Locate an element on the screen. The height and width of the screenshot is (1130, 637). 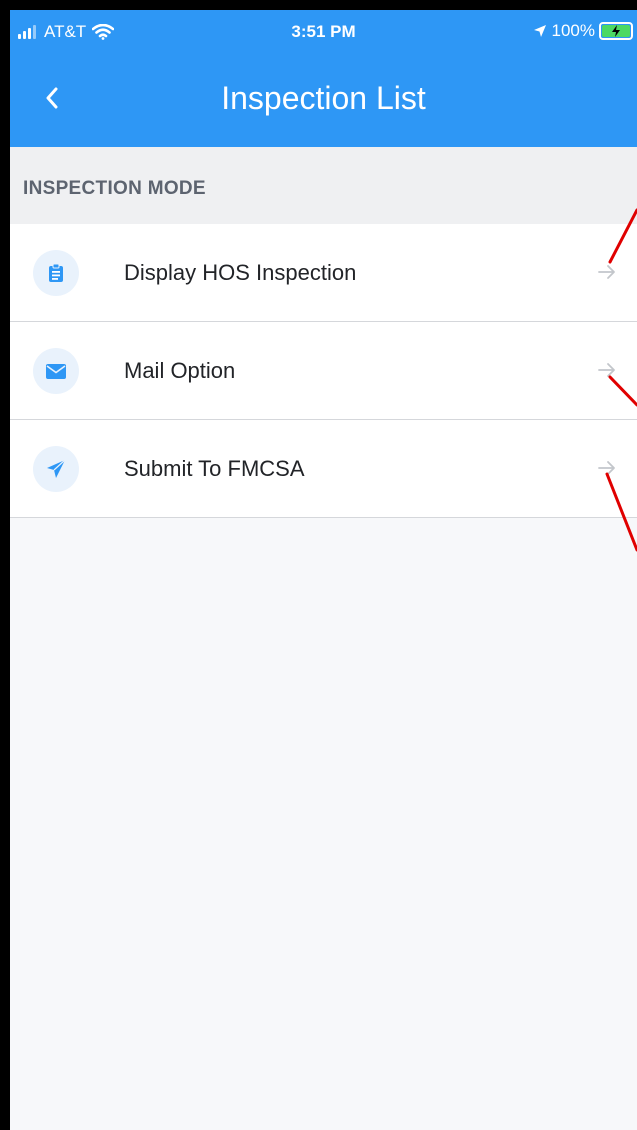
list-item-display-hos-inspection: Display HOS Inspection is located at coordinates (323, 273).